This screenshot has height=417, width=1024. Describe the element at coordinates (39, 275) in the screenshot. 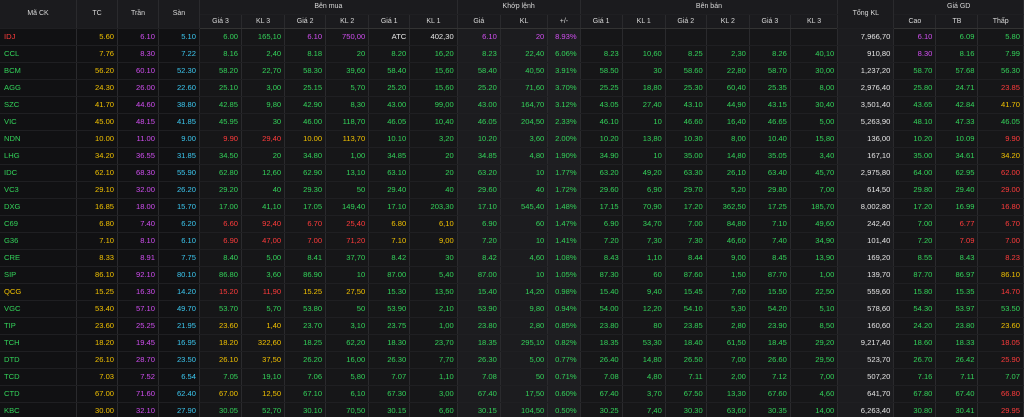

I see `symbol-cell: SIP` at that location.